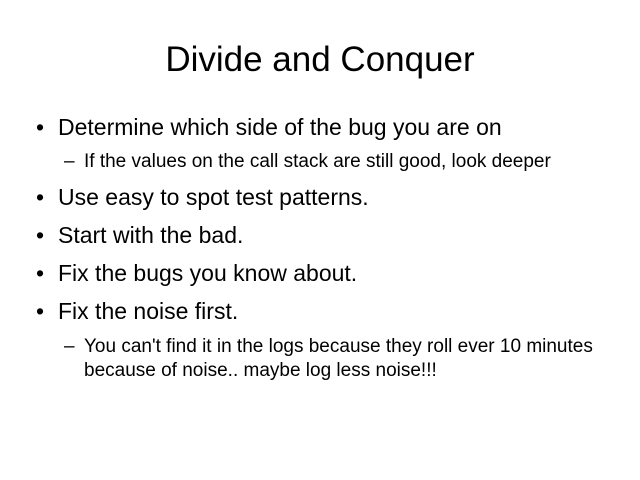  Describe the element at coordinates (148, 311) in the screenshot. I see `bullet-text: Fix the noise first.` at that location.